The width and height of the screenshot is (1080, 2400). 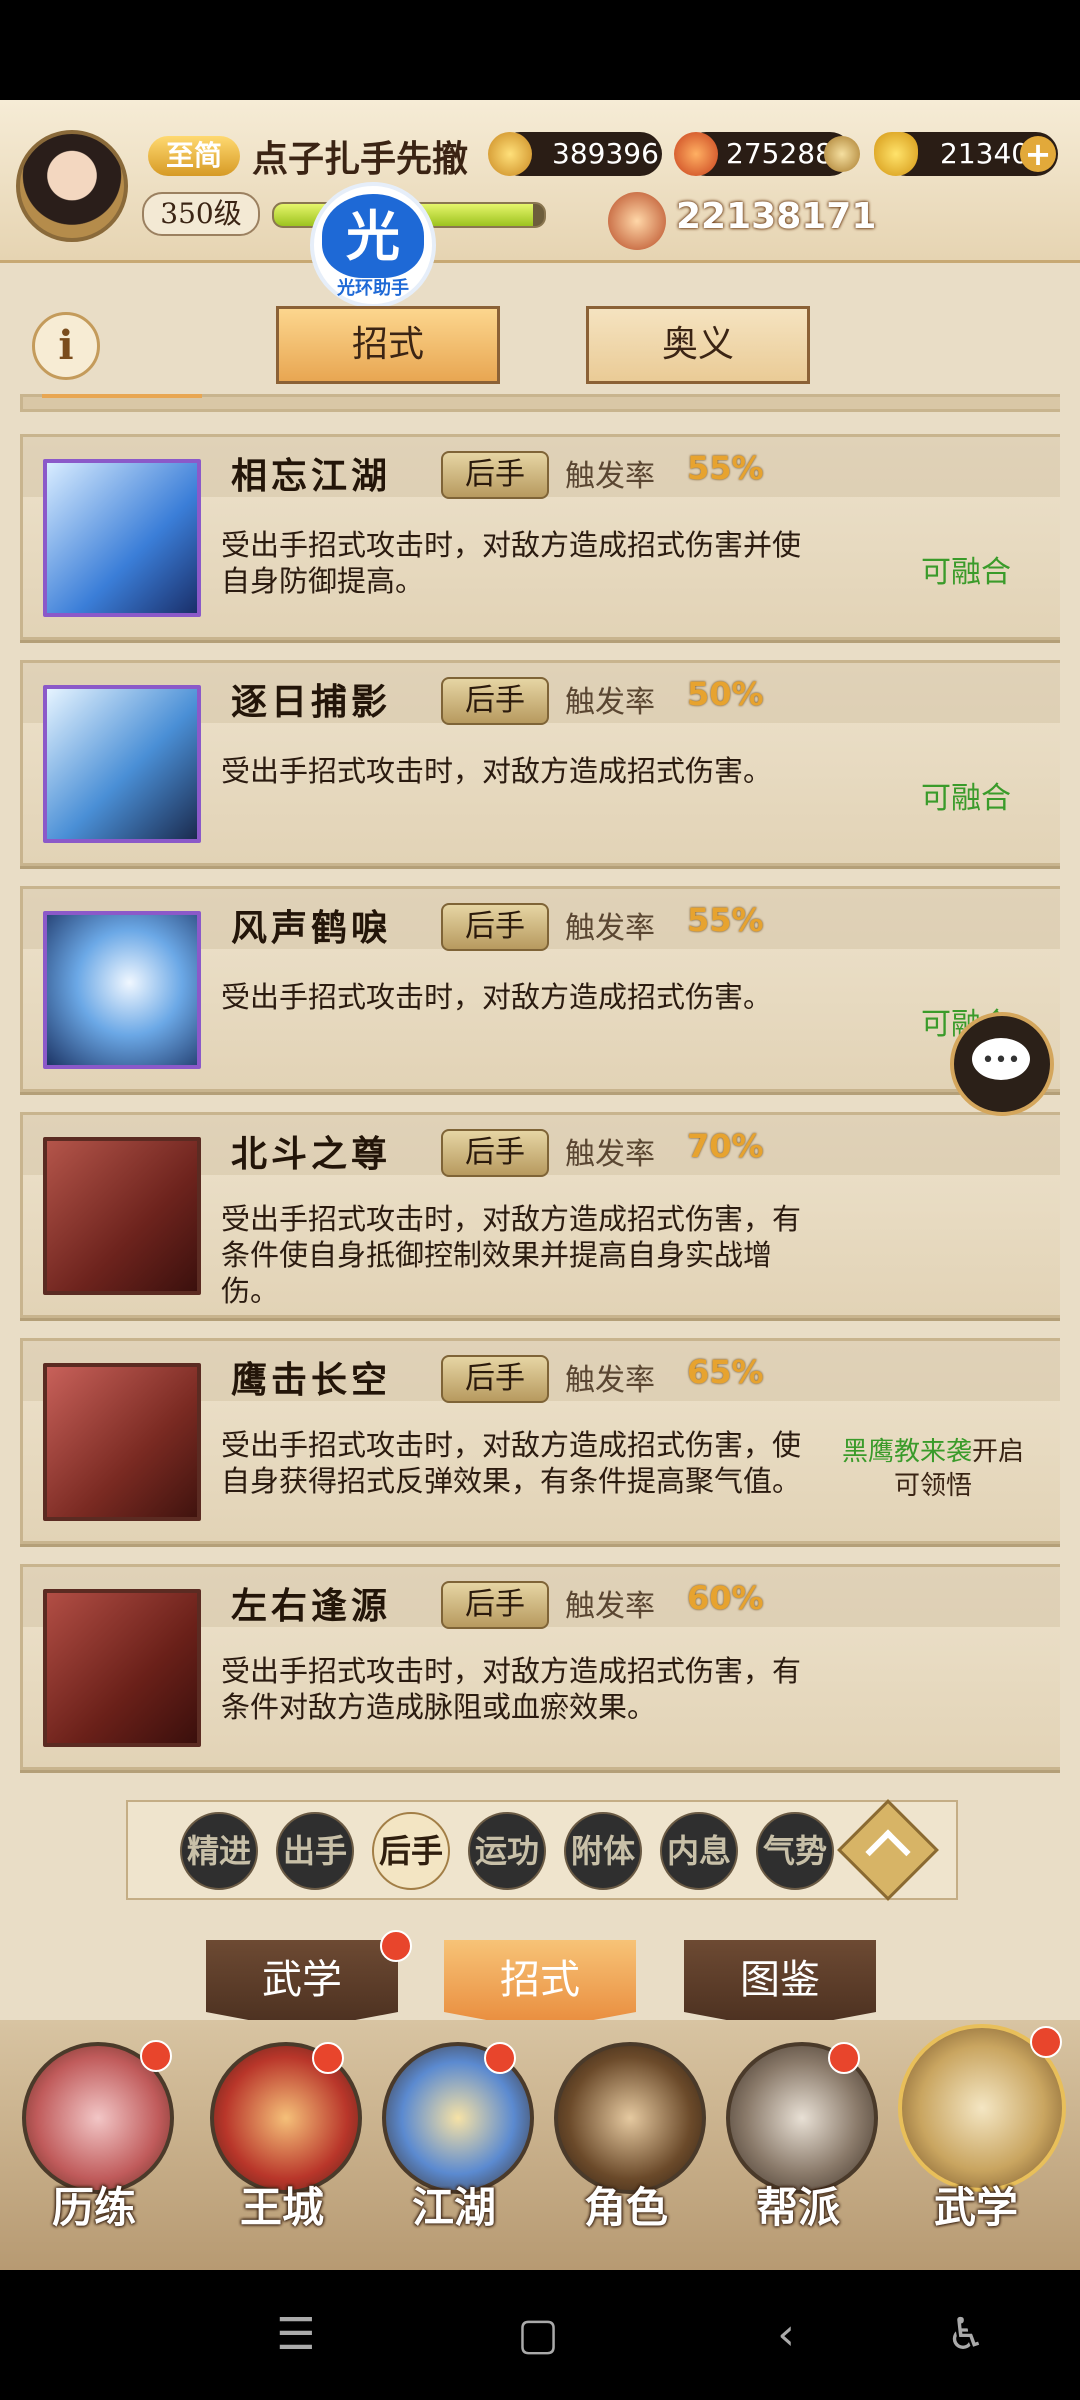 What do you see at coordinates (603, 1851) in the screenshot?
I see `filter-futi: 附体` at bounding box center [603, 1851].